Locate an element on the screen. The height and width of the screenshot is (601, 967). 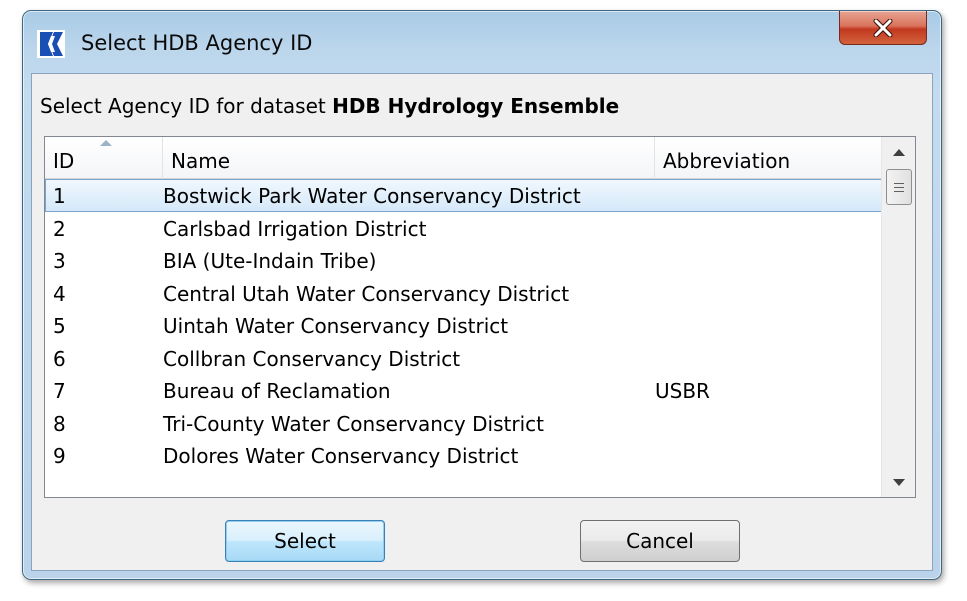
cell-name: Central Utah Water Conservancy District is located at coordinates (366, 293).